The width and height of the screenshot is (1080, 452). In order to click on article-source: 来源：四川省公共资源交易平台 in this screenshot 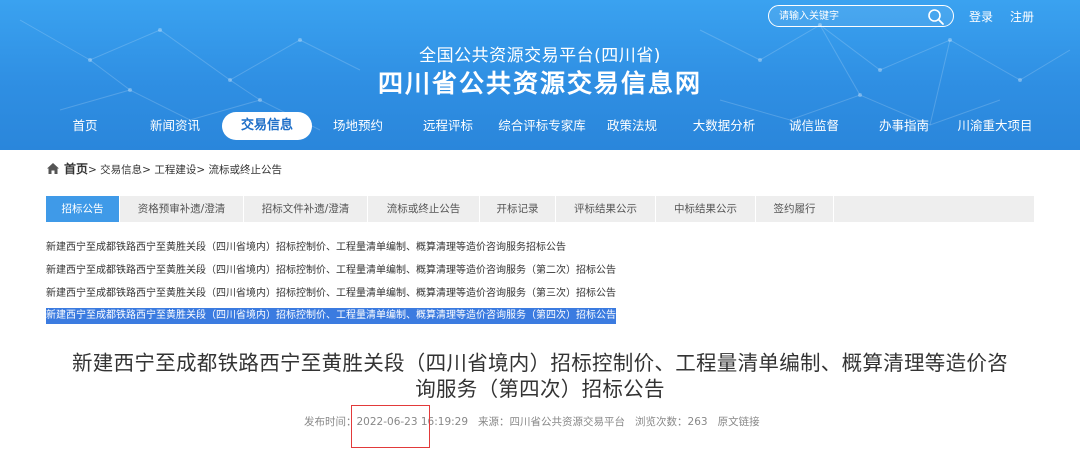, I will do `click(552, 422)`.